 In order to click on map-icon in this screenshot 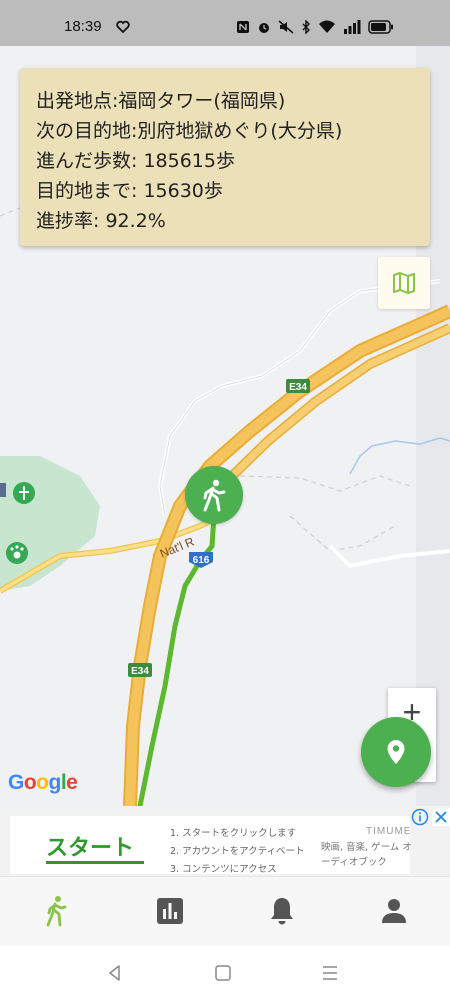, I will do `click(404, 283)`.